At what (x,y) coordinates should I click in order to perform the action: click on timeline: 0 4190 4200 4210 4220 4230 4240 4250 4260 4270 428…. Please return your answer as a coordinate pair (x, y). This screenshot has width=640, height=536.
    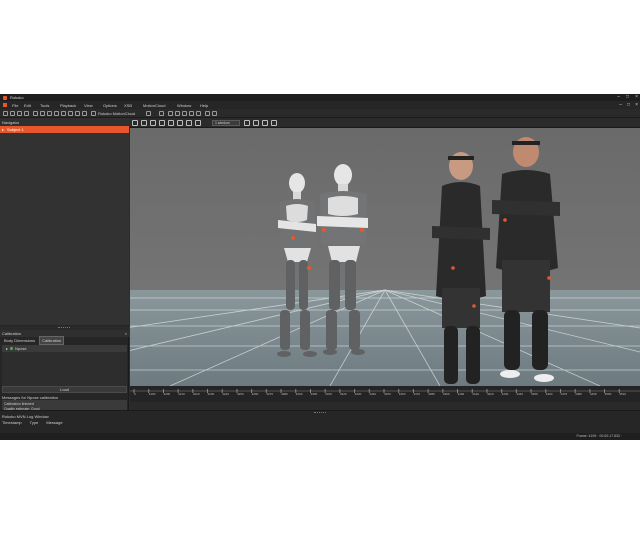
    Looking at the image, I should click on (385, 394).